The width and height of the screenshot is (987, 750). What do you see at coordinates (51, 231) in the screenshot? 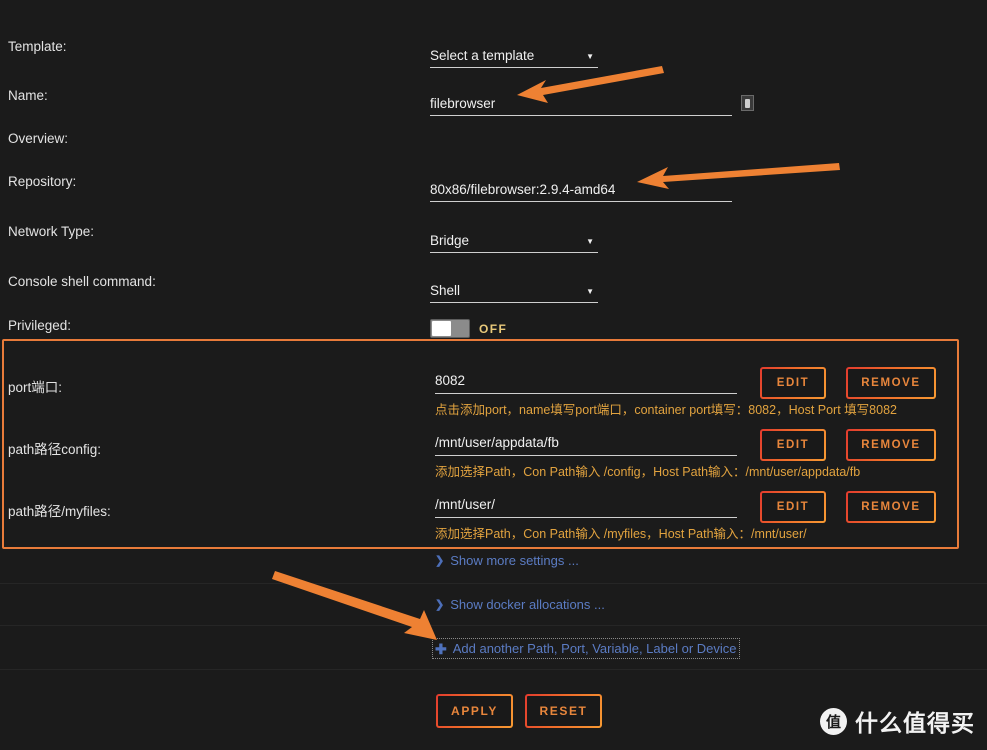
I see `network-type-label: Network Type:` at bounding box center [51, 231].